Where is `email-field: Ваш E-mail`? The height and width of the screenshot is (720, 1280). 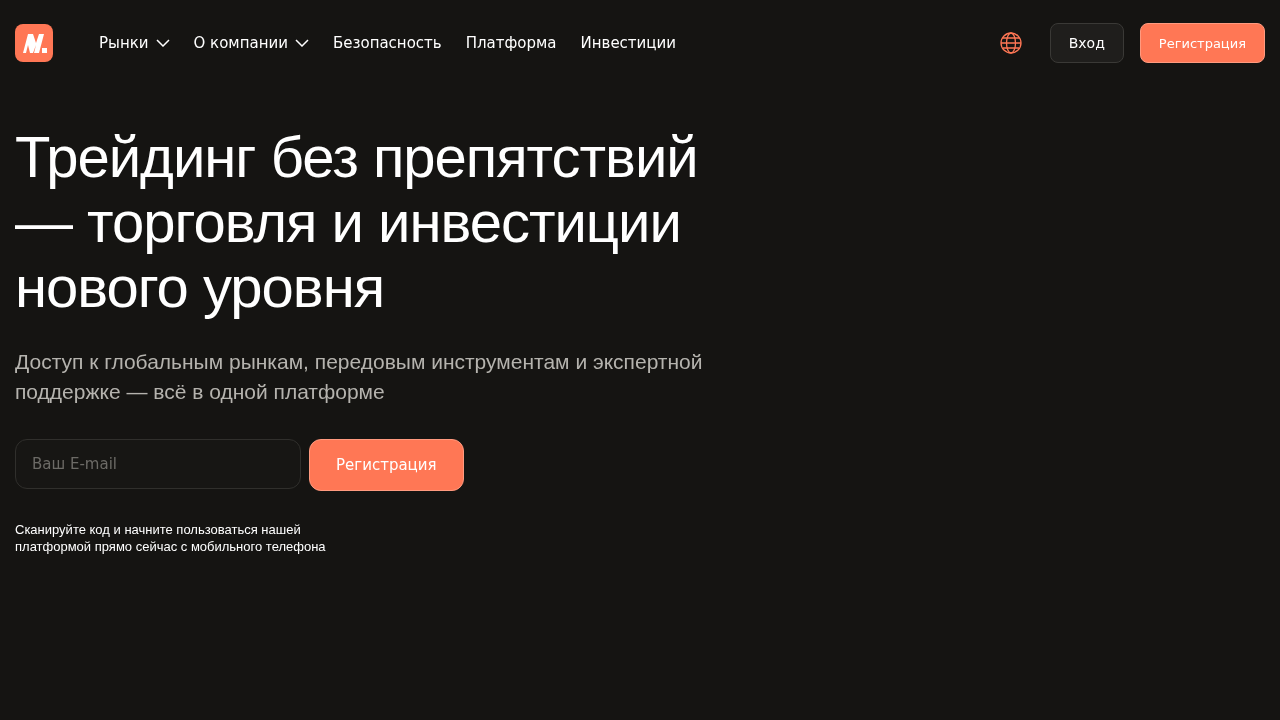
email-field: Ваш E-mail is located at coordinates (158, 464).